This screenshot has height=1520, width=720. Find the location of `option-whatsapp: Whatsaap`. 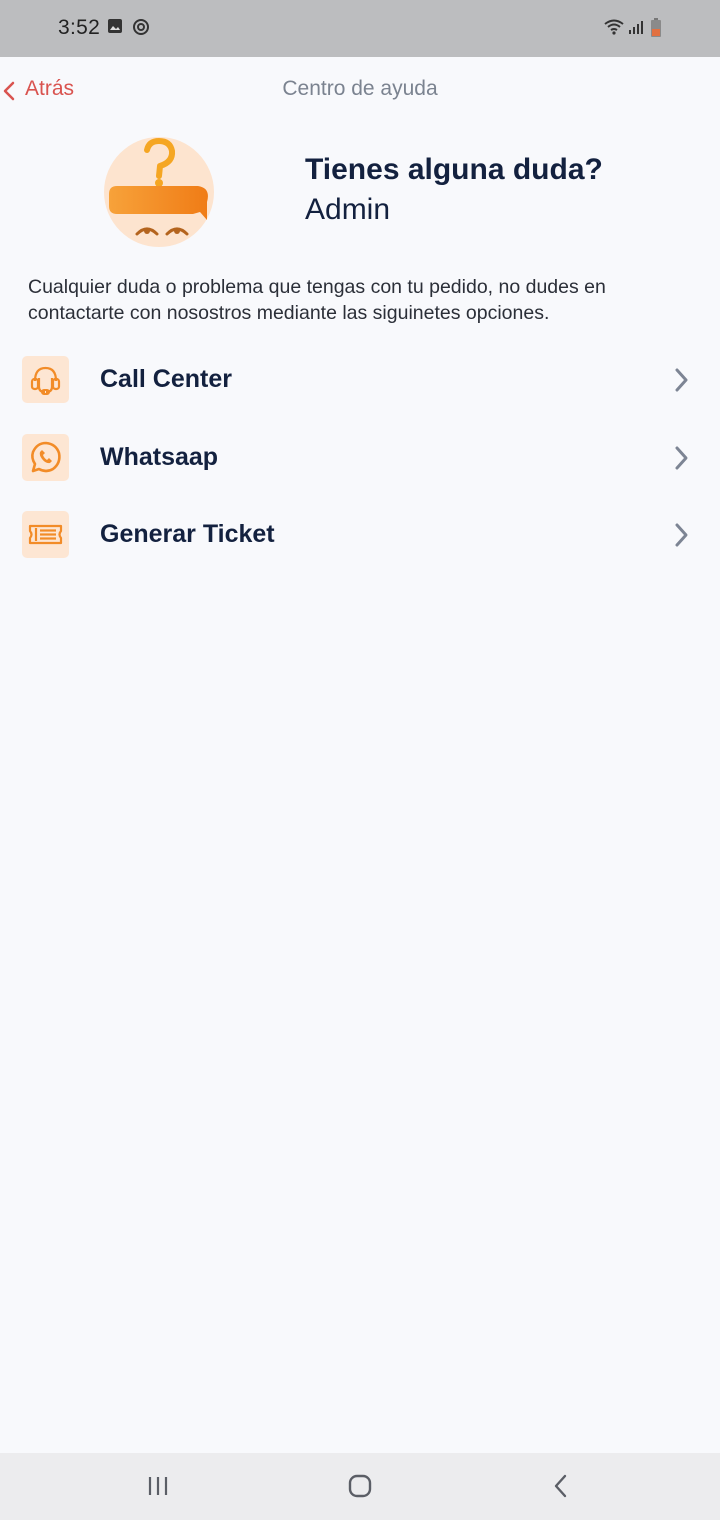

option-whatsapp: Whatsaap is located at coordinates (360, 458).